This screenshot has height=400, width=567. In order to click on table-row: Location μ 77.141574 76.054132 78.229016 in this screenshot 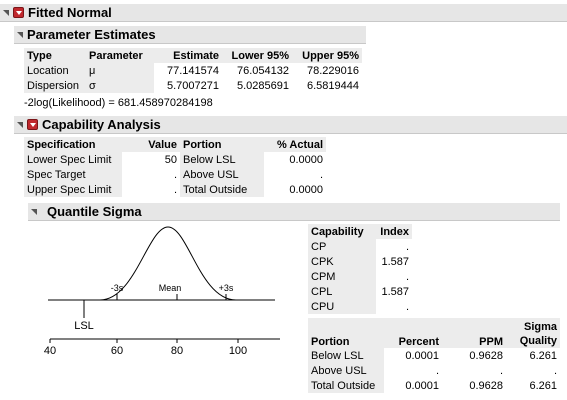, I will do `click(193, 70)`.